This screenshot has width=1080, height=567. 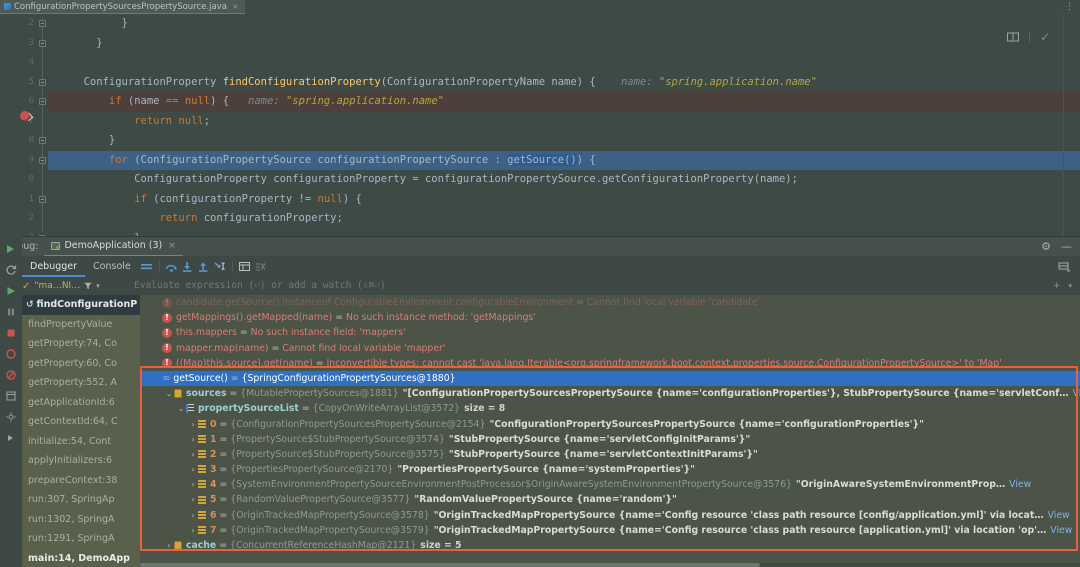 I want to click on code-line: if (configurationProperty != null) {, so click(x=564, y=200).